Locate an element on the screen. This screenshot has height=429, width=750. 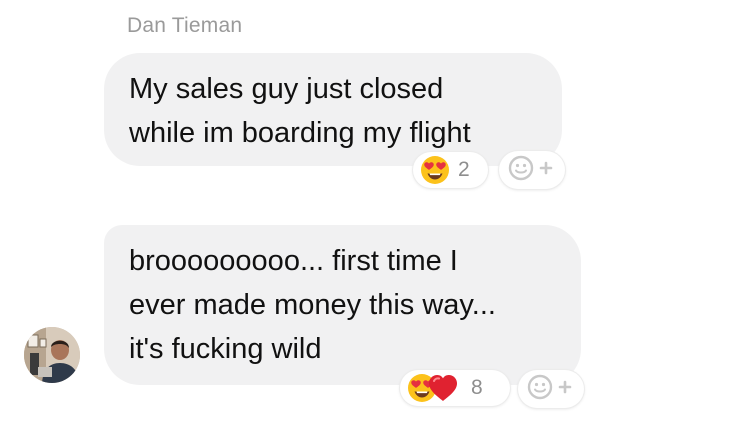
sender-name: Dan Tieman is located at coordinates (185, 25).